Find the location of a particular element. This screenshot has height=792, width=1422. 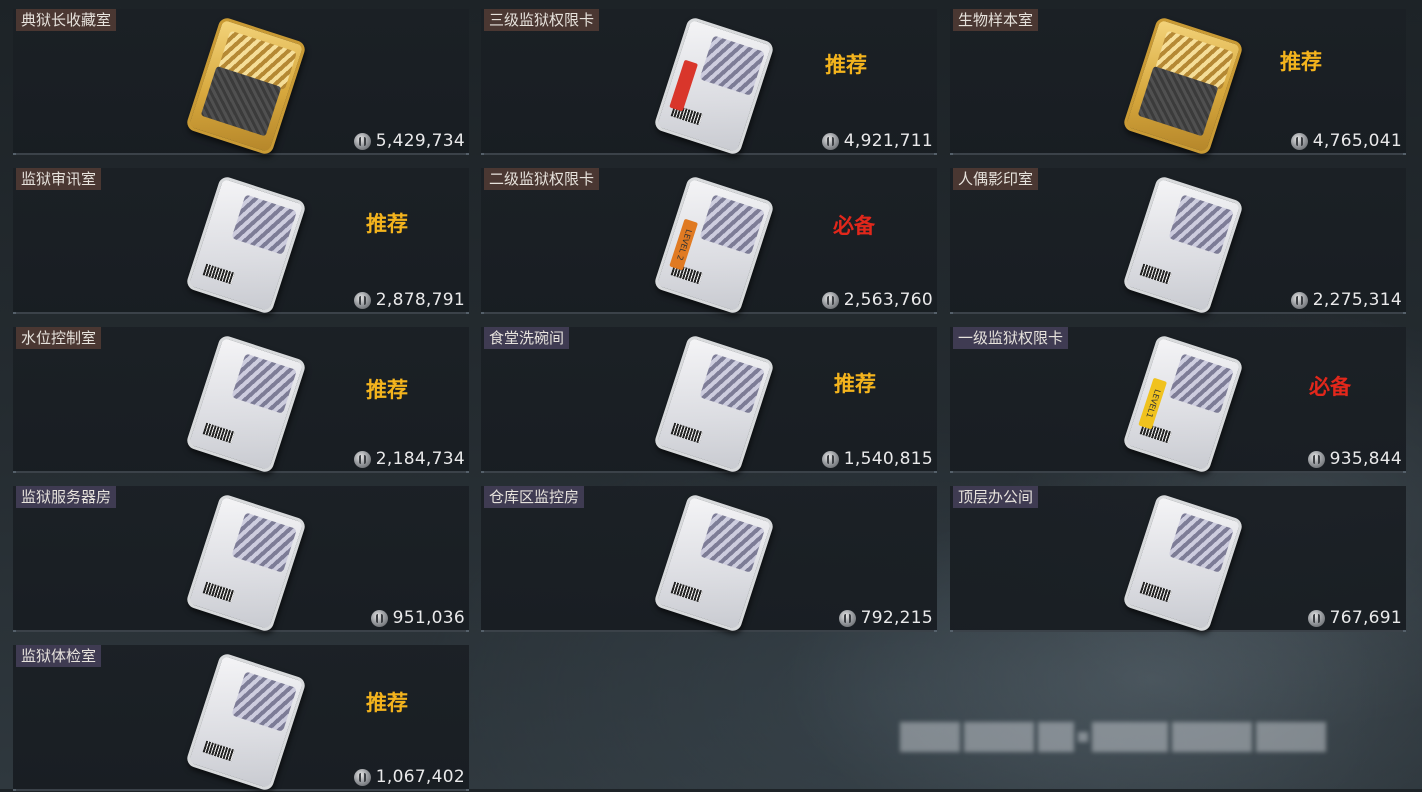

keycard-name: 监狱审讯室 is located at coordinates (59, 179).